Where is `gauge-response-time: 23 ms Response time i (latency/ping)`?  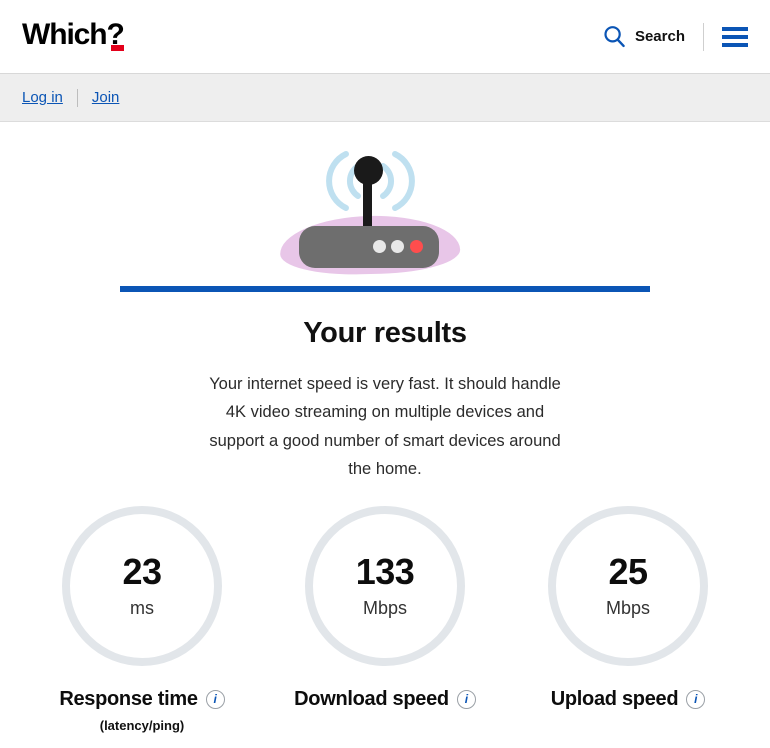
gauge-response-time: 23 ms Response time i (latency/ping) is located at coordinates (142, 619).